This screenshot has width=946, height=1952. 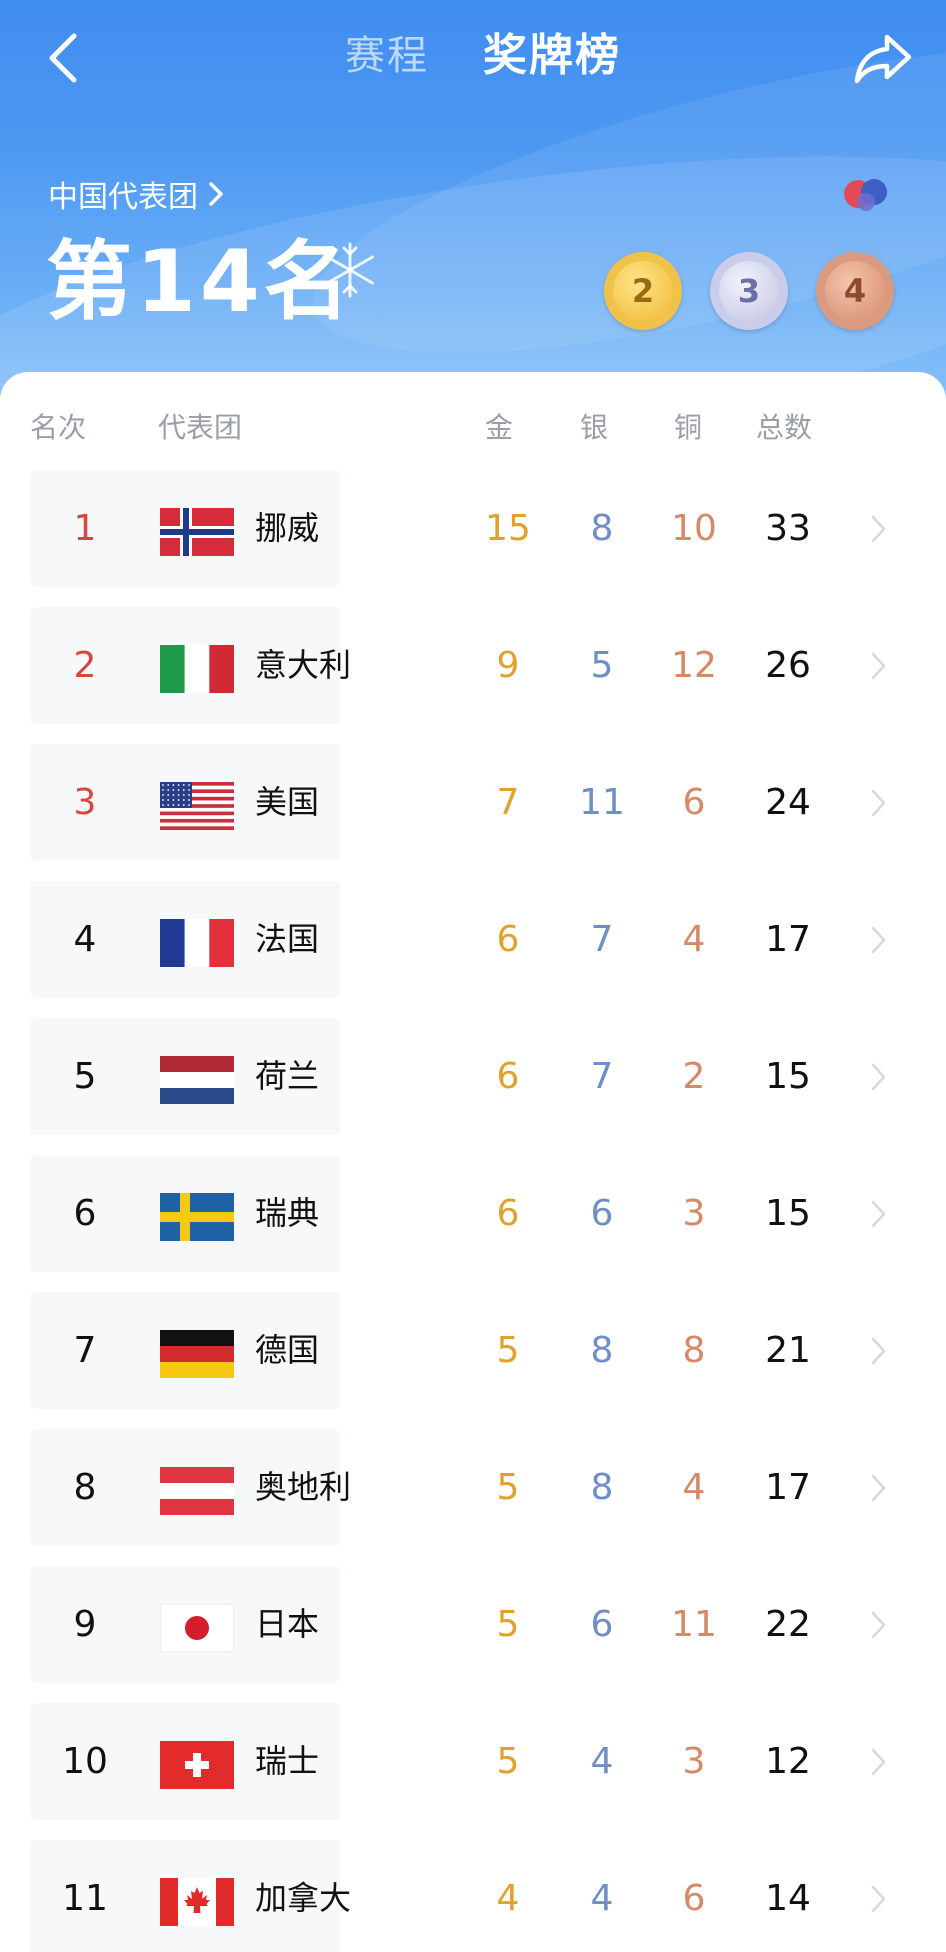 What do you see at coordinates (85, 1761) in the screenshot?
I see `row-rank: 10` at bounding box center [85, 1761].